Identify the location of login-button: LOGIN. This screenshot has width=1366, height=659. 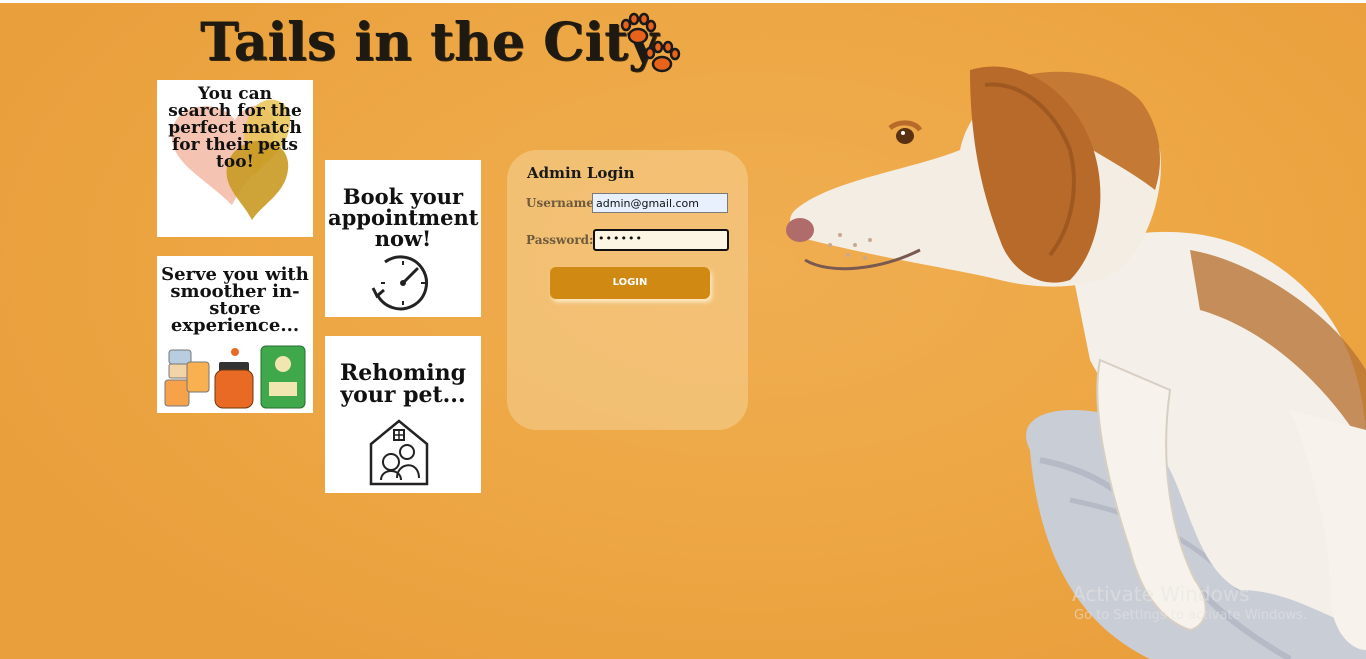
(630, 283).